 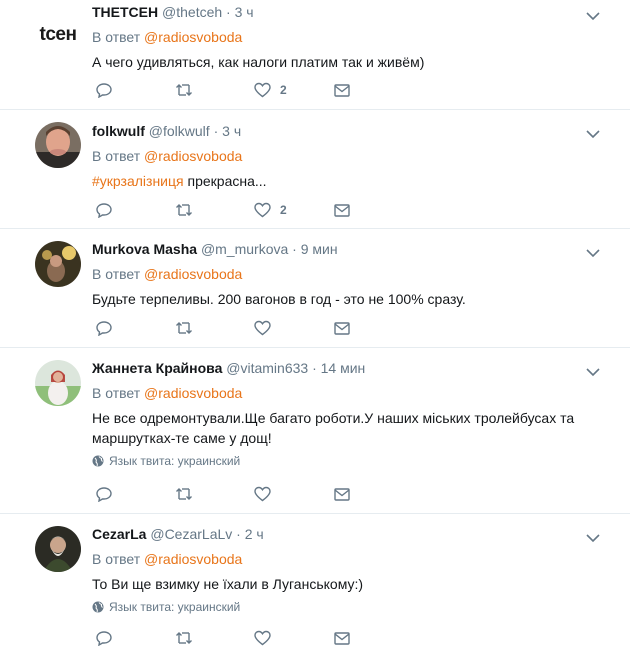 I want to click on author-name: Жаннета Крайнова, so click(x=157, y=368).